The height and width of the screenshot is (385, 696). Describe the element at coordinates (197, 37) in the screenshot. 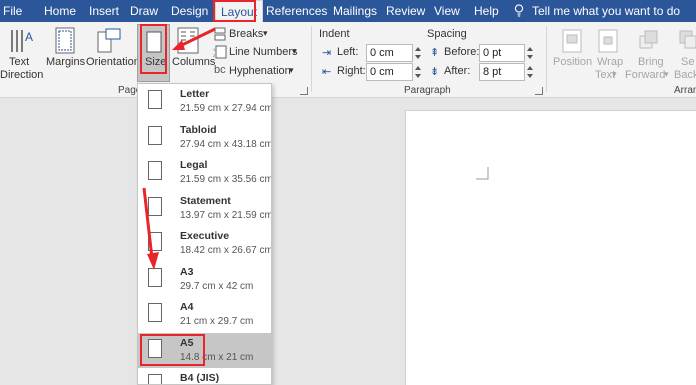

I see `arrow-to-size-icon` at that location.